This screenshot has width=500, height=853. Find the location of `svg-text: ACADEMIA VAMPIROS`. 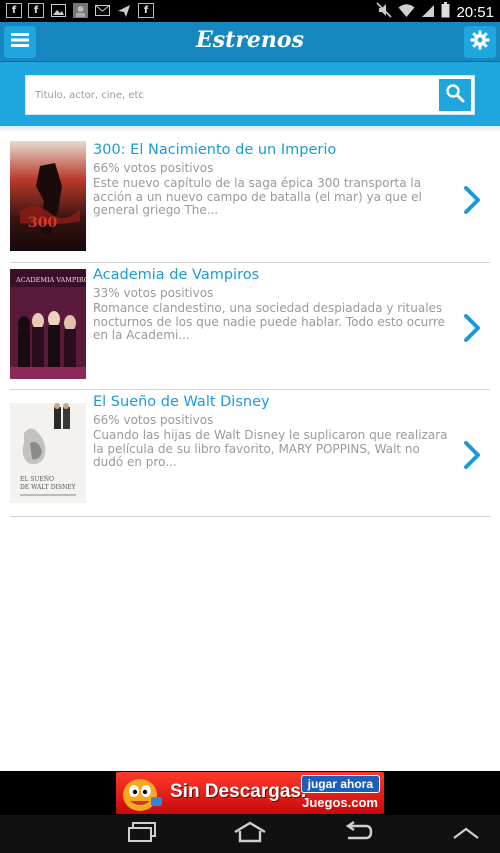

svg-text: ACADEMIA VAMPIROS is located at coordinates (50, 280).